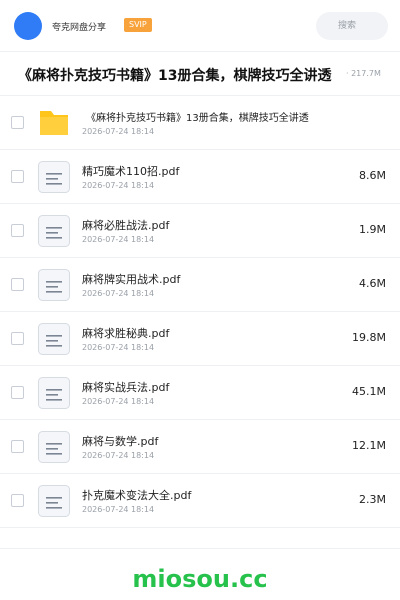 This screenshot has height=600, width=400. Describe the element at coordinates (200, 393) in the screenshot. I see `list-item: 麻将实战兵法.pdf 2026-07-24 18:14 45.1M` at that location.